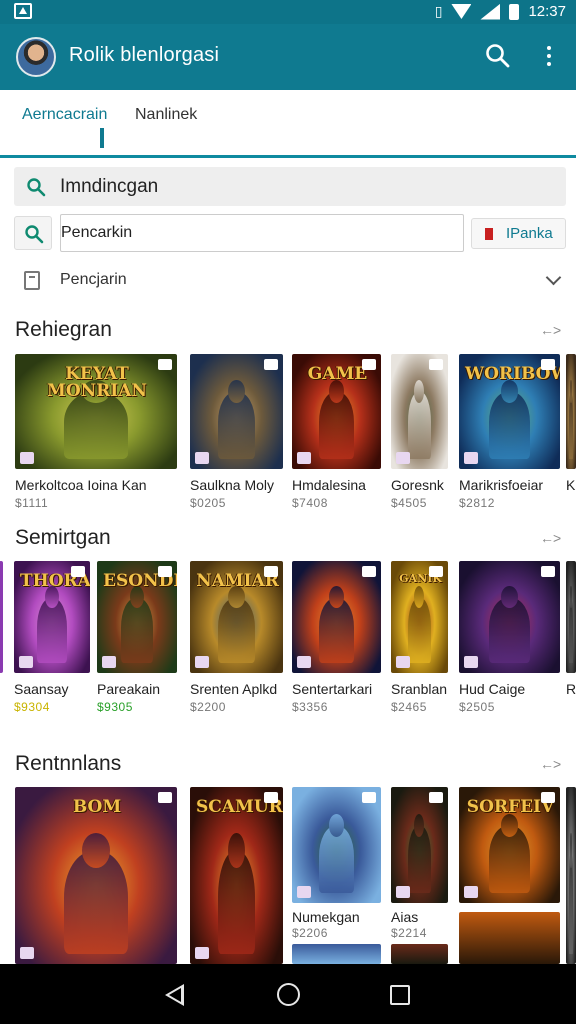 This screenshot has height=1024, width=576. What do you see at coordinates (129, 689) in the screenshot?
I see `game-name: Pareakain` at bounding box center [129, 689].